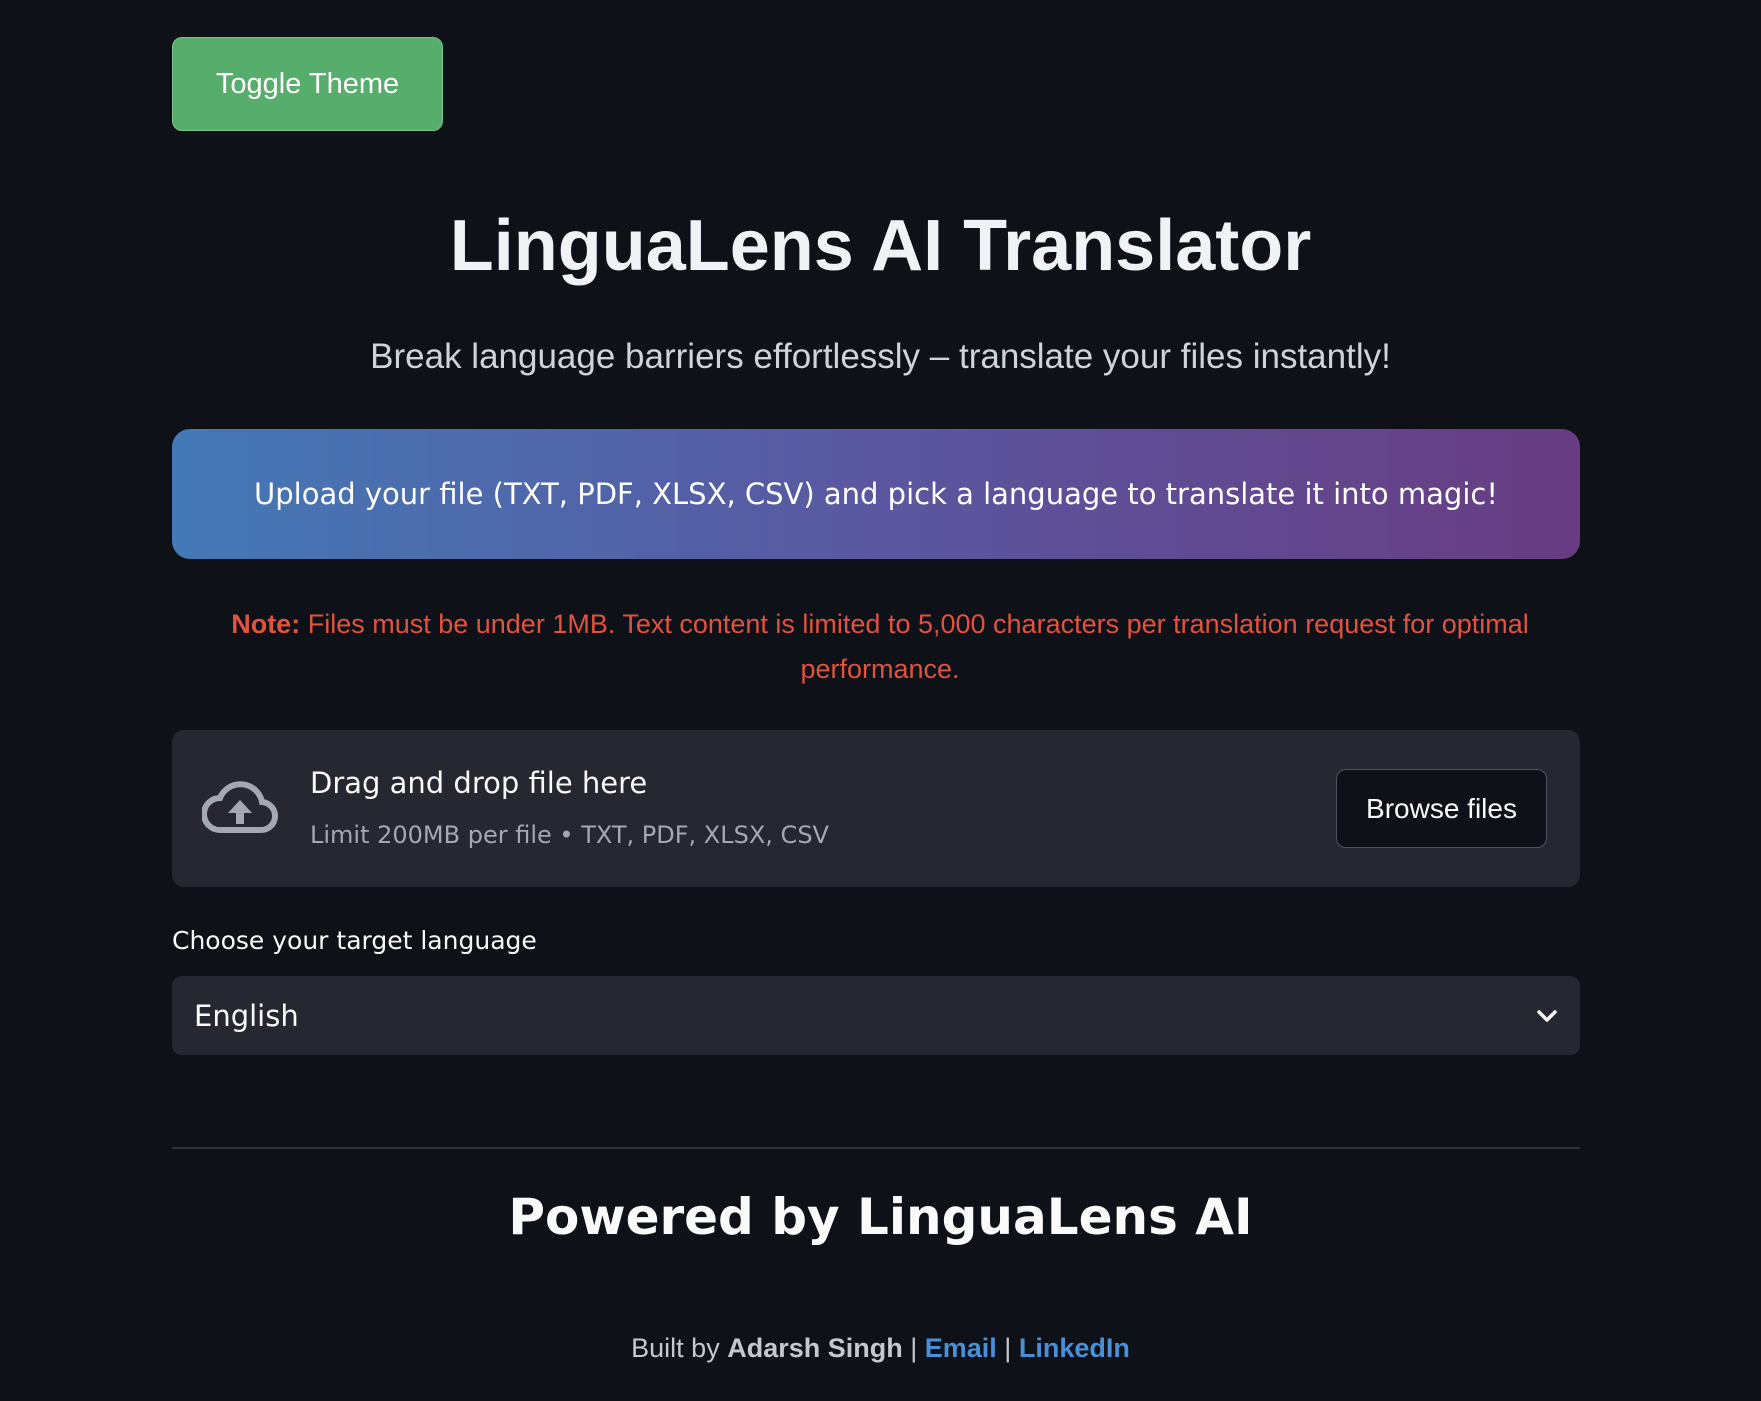 This screenshot has width=1761, height=1401. I want to click on chevron-down-icon, so click(1547, 1015).